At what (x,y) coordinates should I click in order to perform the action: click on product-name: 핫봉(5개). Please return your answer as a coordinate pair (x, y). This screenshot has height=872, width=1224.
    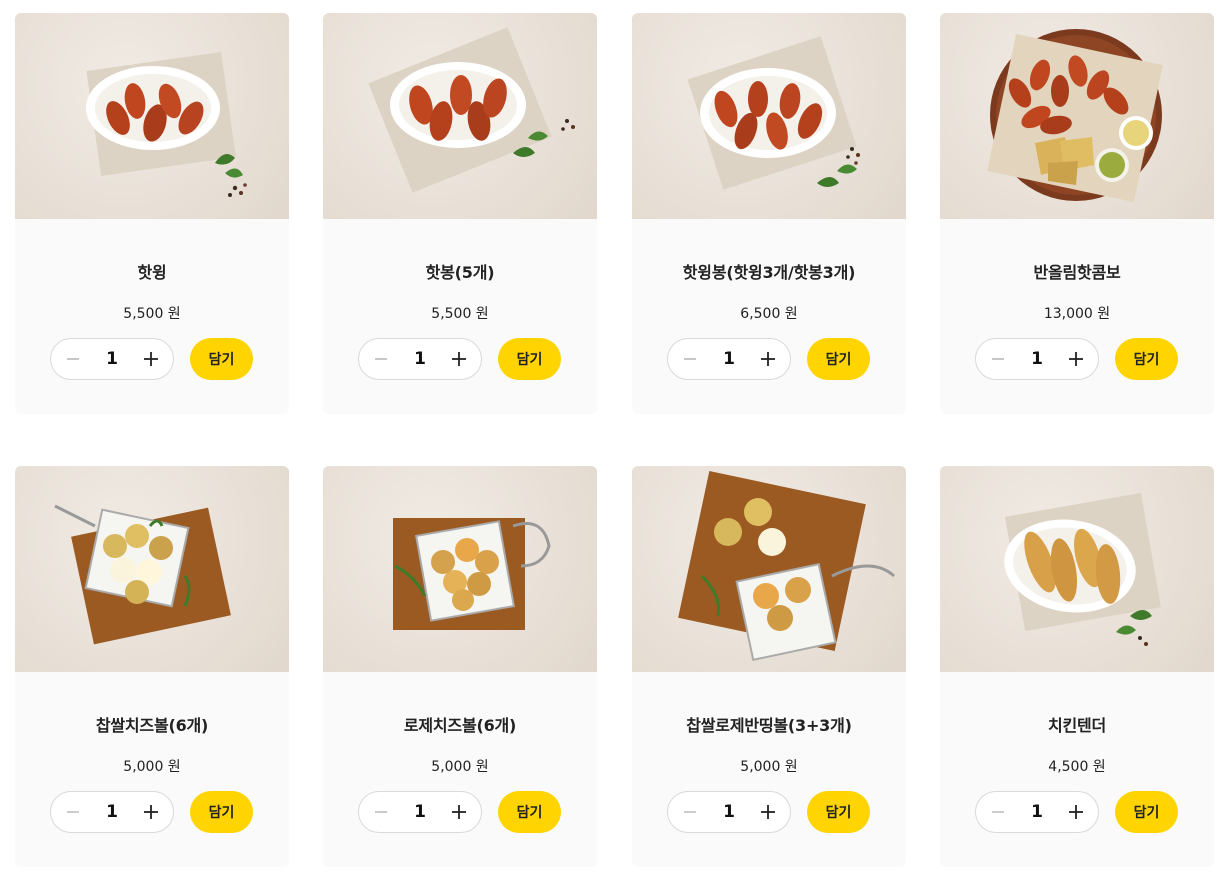
    Looking at the image, I should click on (460, 272).